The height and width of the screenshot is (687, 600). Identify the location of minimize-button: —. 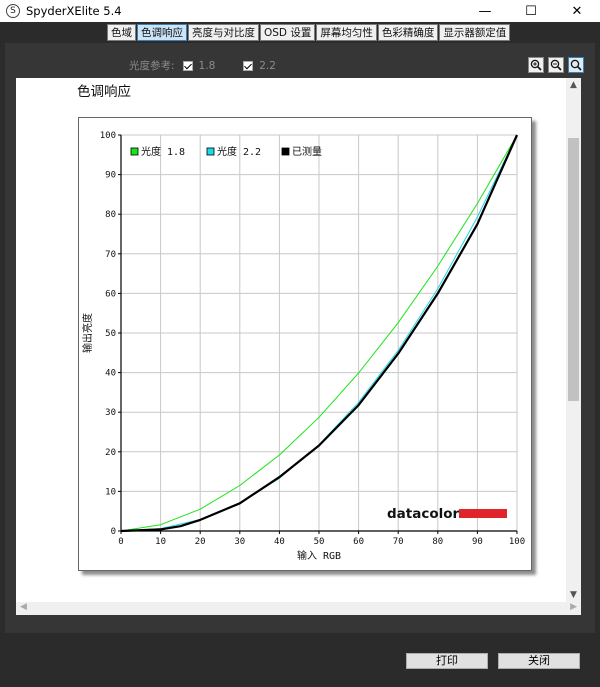
(485, 11).